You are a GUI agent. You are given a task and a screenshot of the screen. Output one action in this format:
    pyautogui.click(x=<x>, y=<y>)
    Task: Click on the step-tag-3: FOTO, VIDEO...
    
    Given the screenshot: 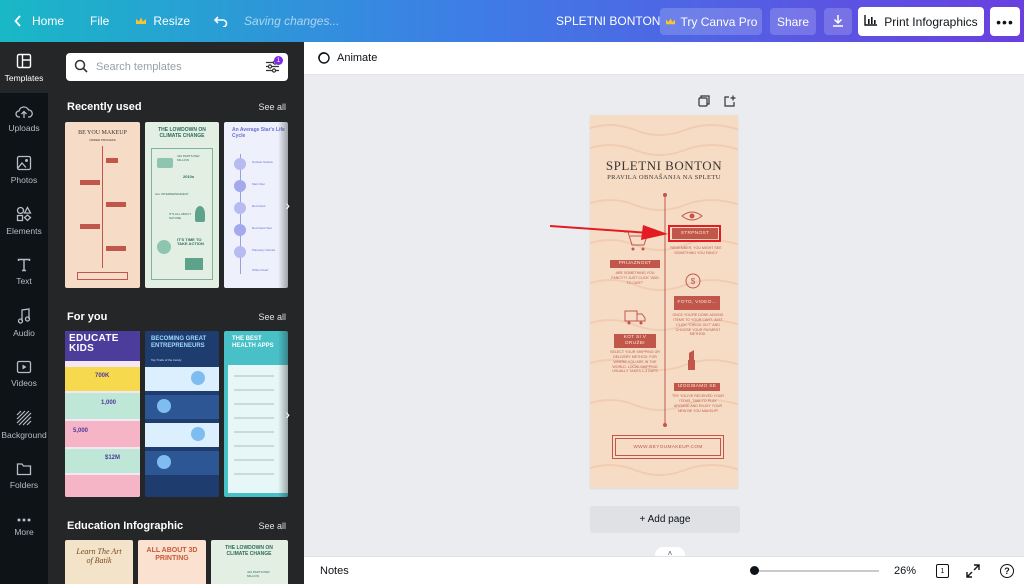 What is the action you would take?
    pyautogui.click(x=697, y=303)
    